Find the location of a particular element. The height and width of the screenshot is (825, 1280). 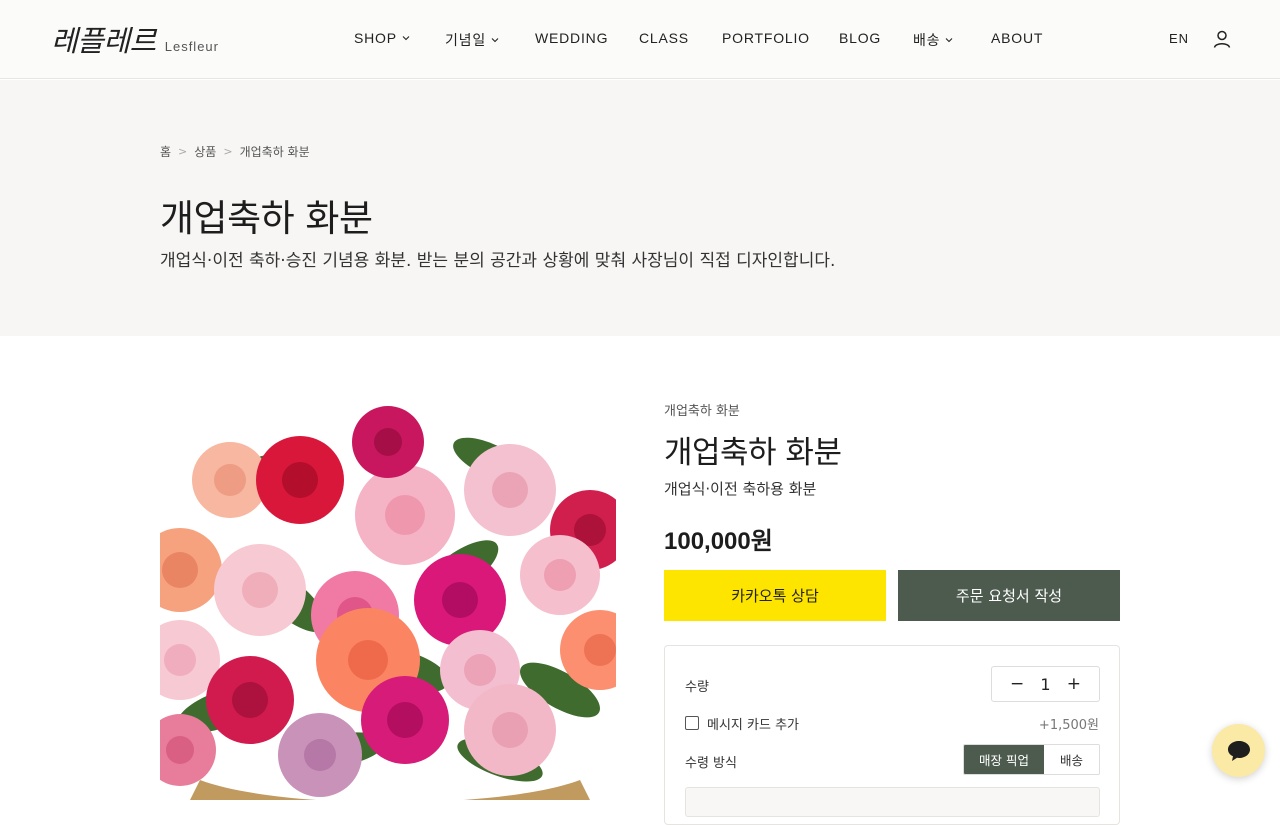

quantity-label: 수량 is located at coordinates (697, 687).